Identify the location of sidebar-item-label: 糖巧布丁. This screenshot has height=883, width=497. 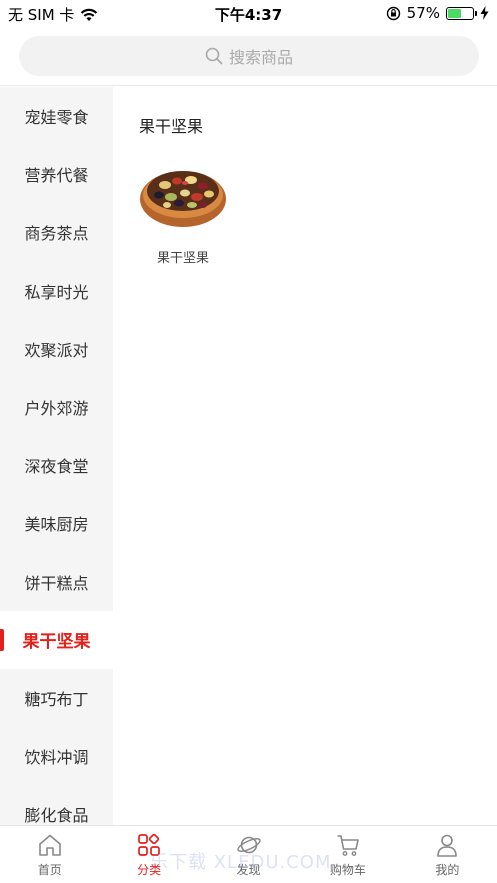
(56, 699).